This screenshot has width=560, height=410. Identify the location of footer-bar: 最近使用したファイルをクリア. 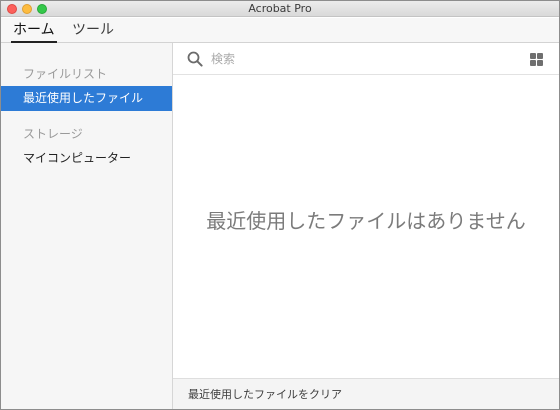
(366, 393).